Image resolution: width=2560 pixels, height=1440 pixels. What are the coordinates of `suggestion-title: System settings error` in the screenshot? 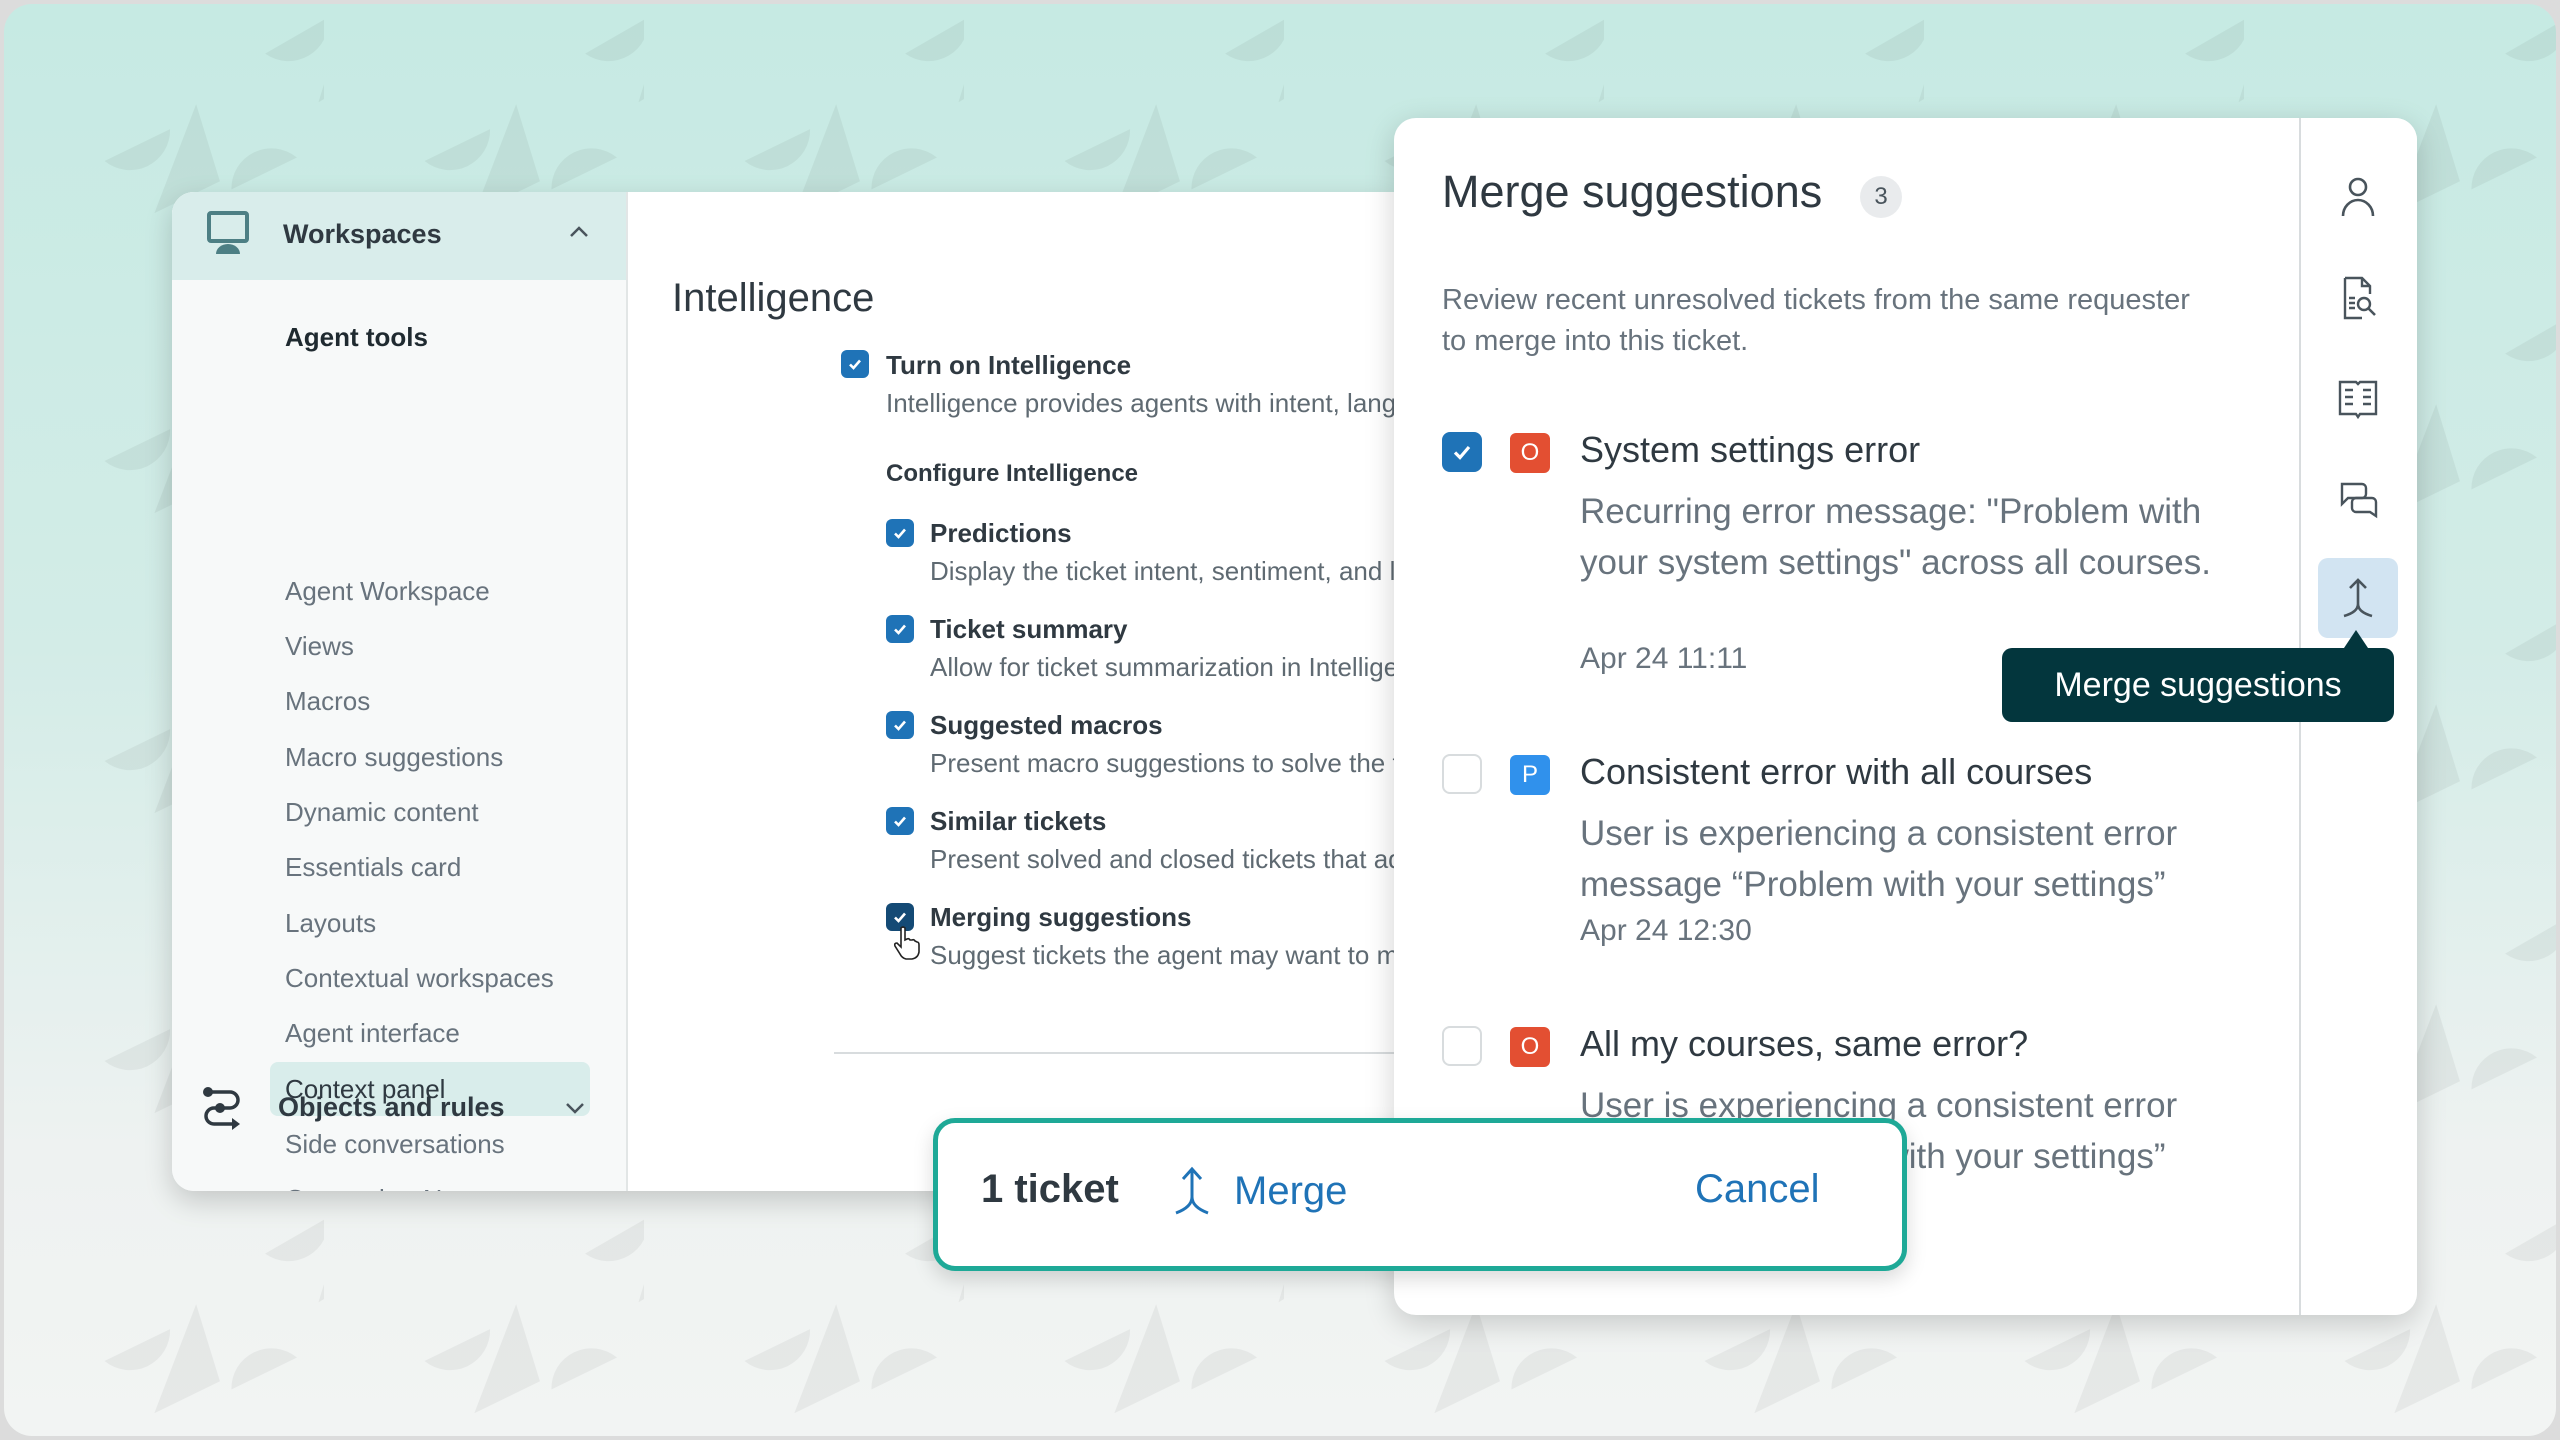 It's located at (1750, 450).